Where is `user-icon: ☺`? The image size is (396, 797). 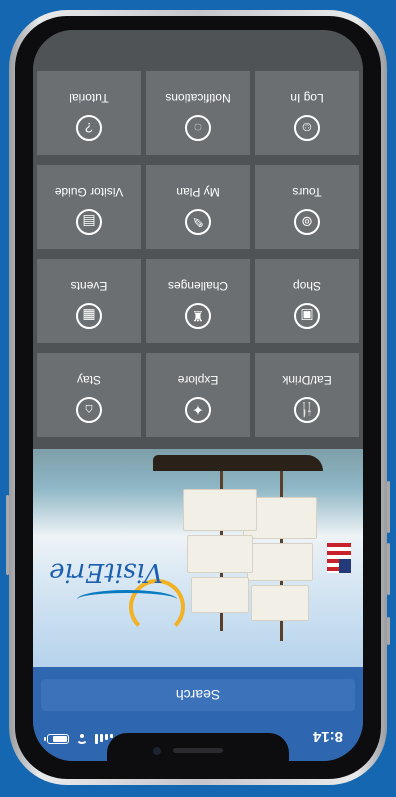 user-icon: ☺ is located at coordinates (307, 128).